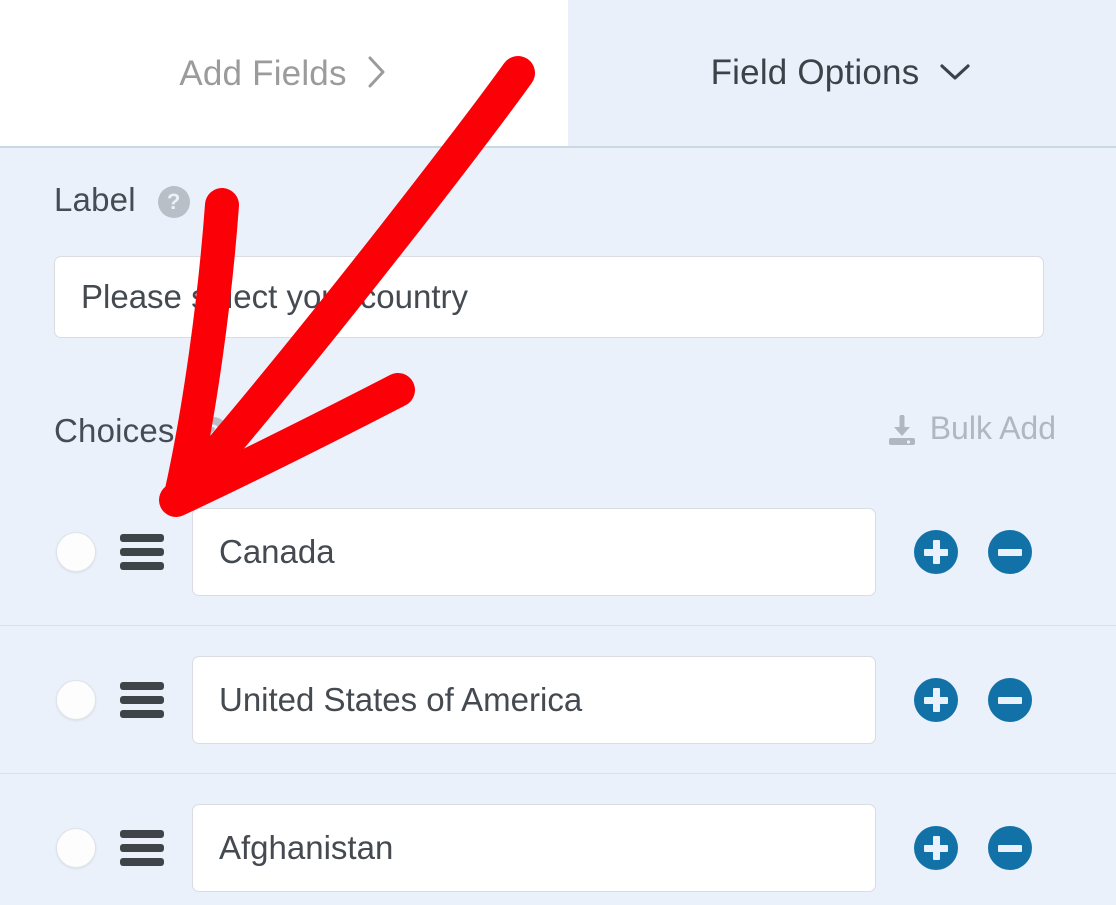 The height and width of the screenshot is (905, 1116). I want to click on table-row, so click(558, 839).